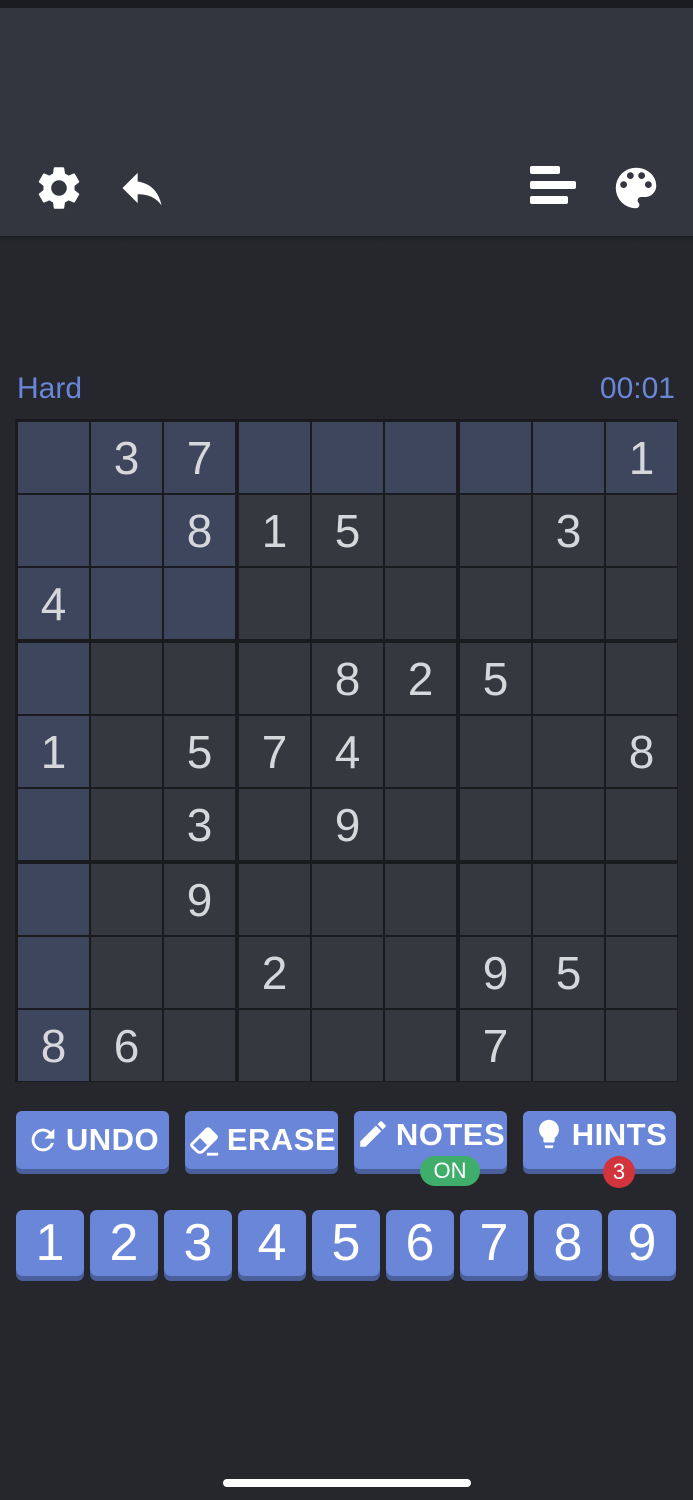  I want to click on stats-icon, so click(552, 188).